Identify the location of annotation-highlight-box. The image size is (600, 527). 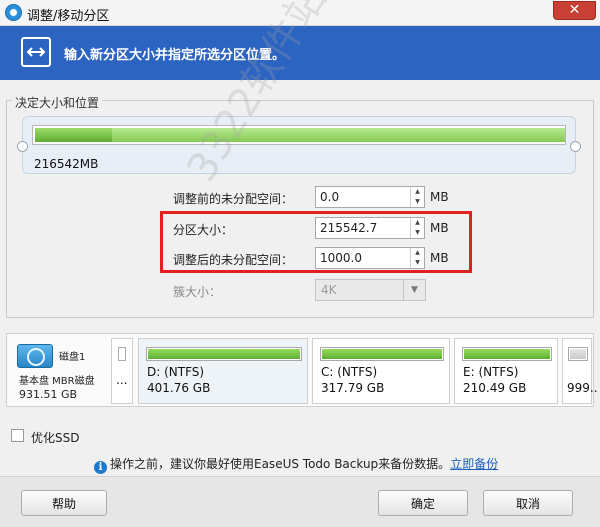
(316, 242).